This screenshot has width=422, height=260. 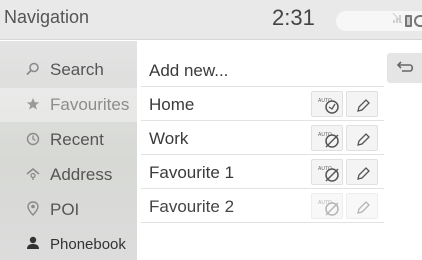 What do you see at coordinates (262, 206) in the screenshot?
I see `favourite-row-favourite-2: Favourite 2 AUTO` at bounding box center [262, 206].